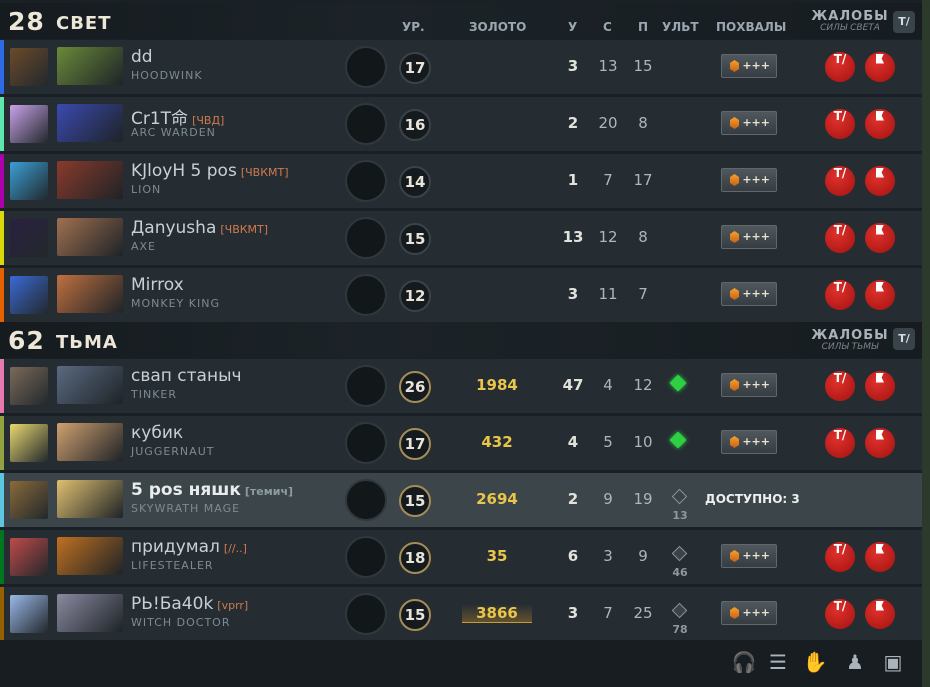 The width and height of the screenshot is (930, 687). What do you see at coordinates (855, 662) in the screenshot?
I see `unit-control-icon: ♟` at bounding box center [855, 662].